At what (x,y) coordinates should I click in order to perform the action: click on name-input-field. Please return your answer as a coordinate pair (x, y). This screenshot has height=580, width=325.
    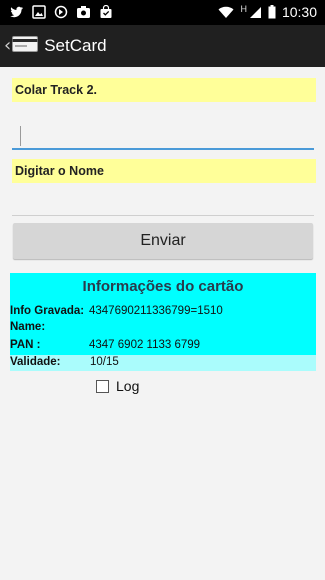
    Looking at the image, I should click on (163, 200).